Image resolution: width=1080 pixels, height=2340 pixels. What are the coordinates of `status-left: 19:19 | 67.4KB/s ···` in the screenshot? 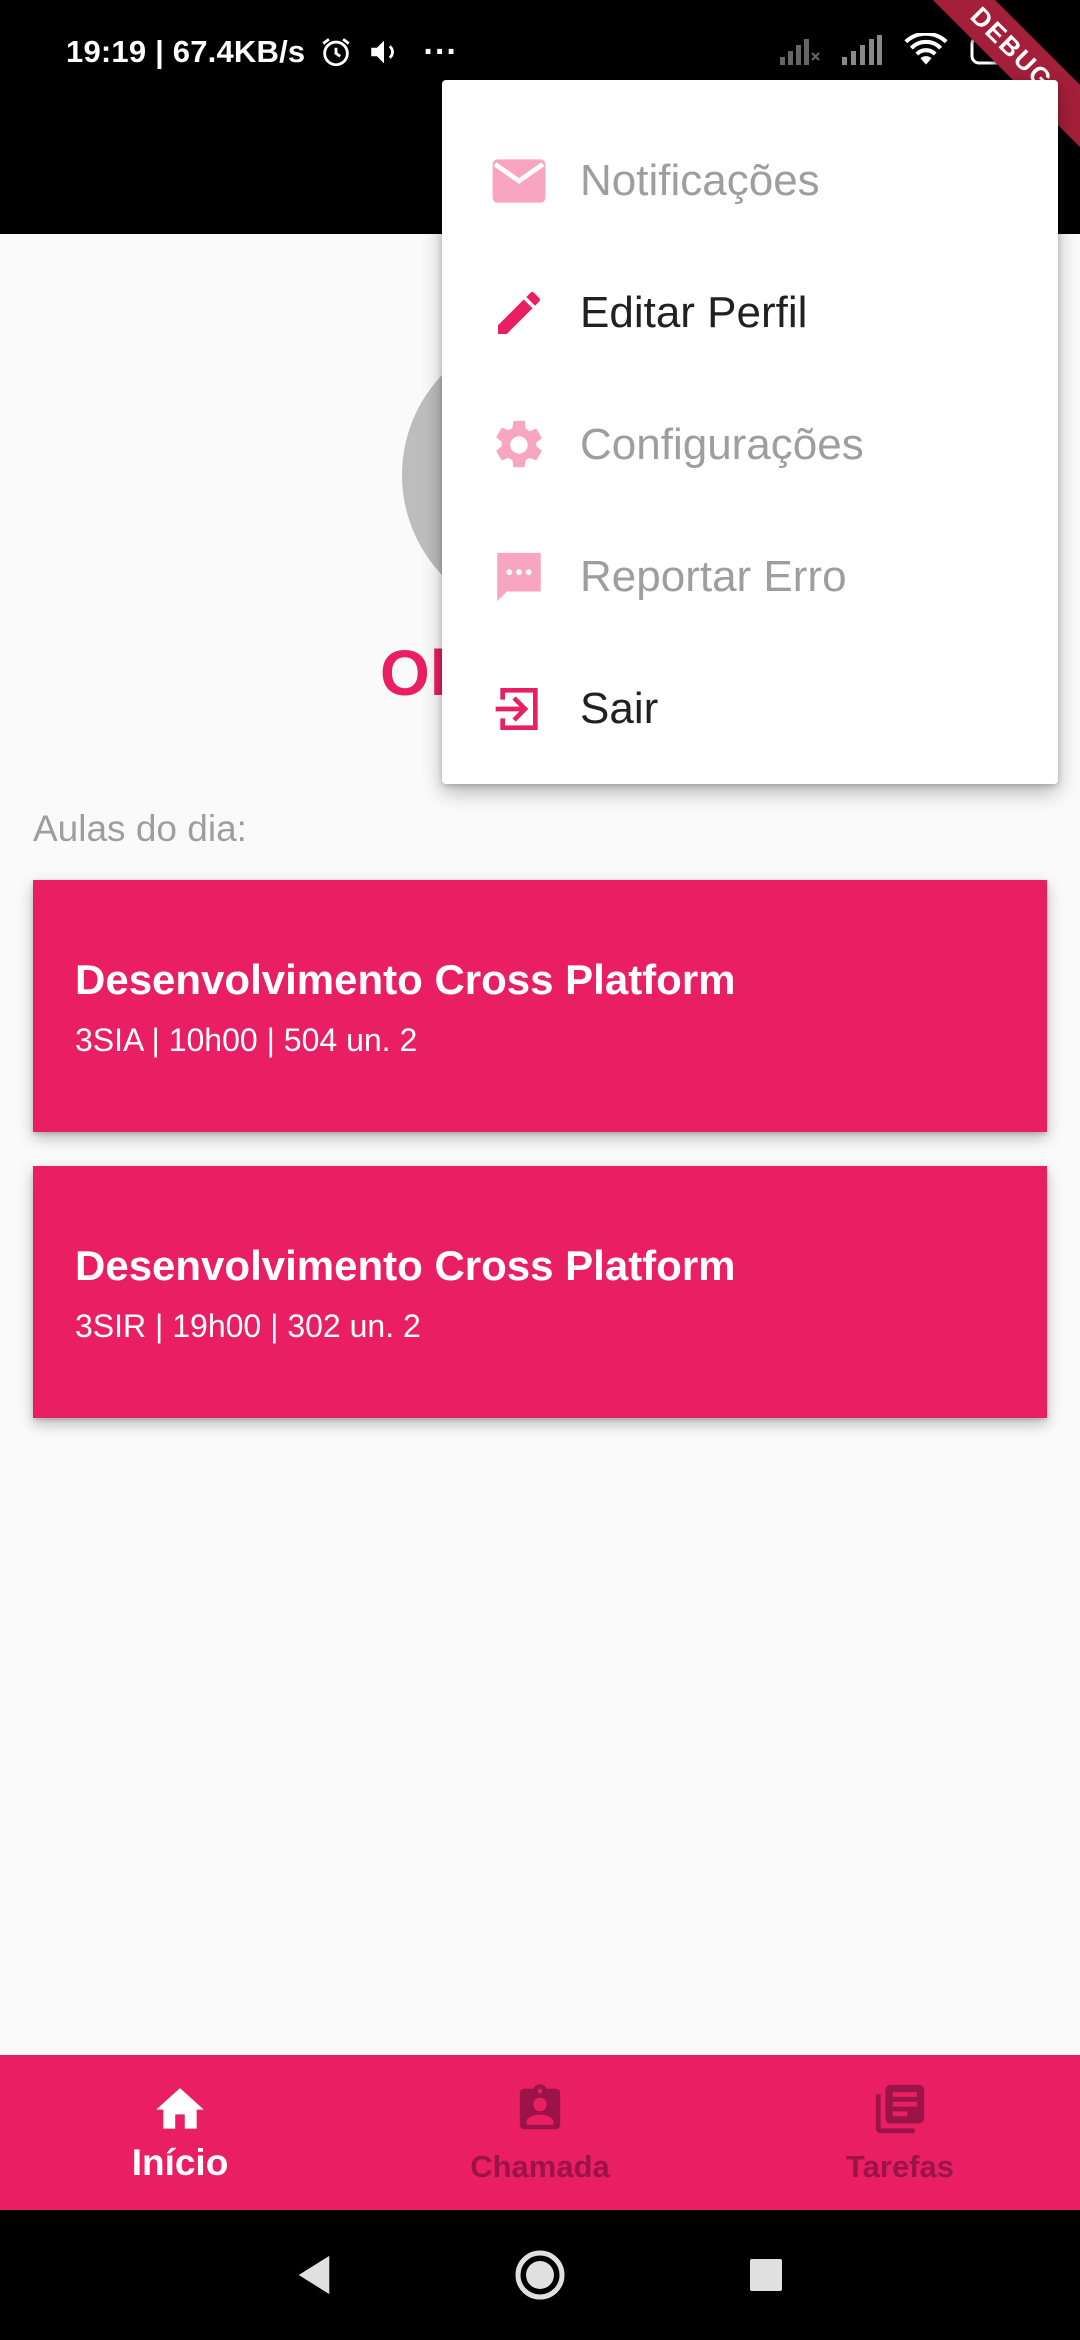 It's located at (262, 52).